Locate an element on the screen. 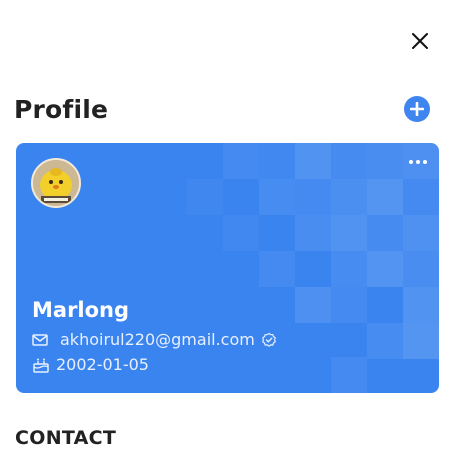  cake-icon is located at coordinates (41, 365).